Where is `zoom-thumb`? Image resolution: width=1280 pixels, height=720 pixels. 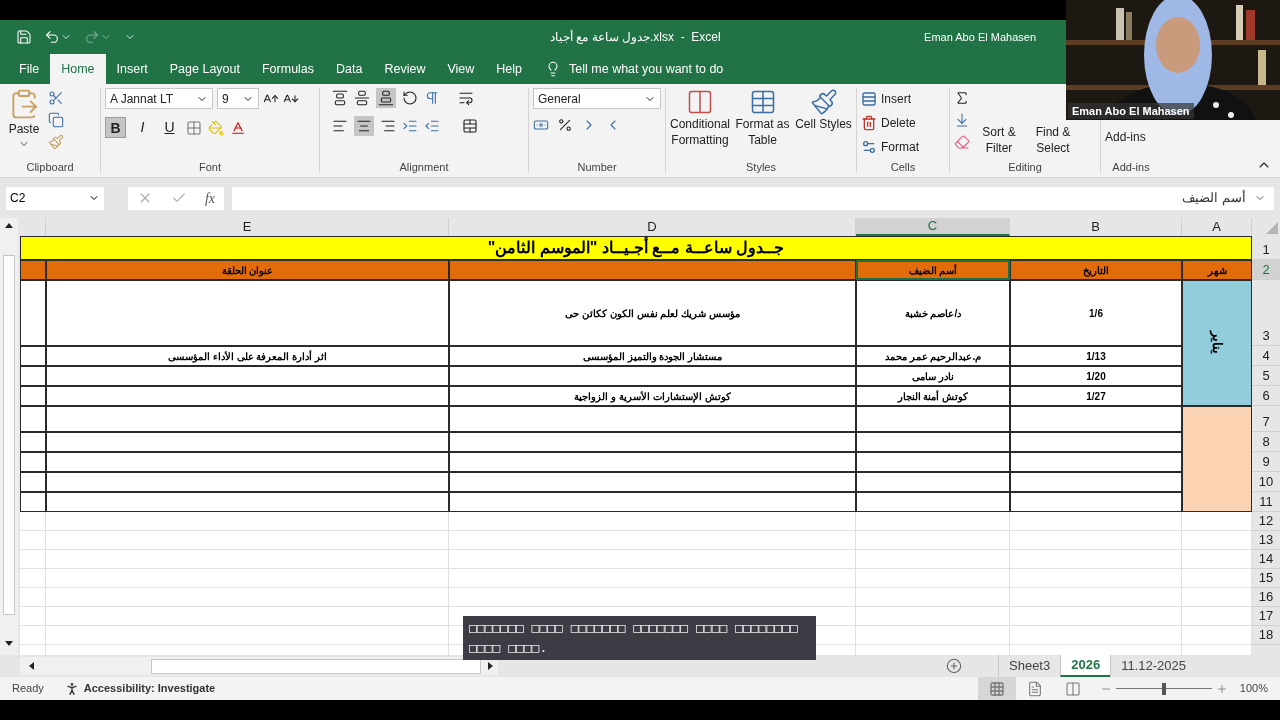 zoom-thumb is located at coordinates (1163, 688).